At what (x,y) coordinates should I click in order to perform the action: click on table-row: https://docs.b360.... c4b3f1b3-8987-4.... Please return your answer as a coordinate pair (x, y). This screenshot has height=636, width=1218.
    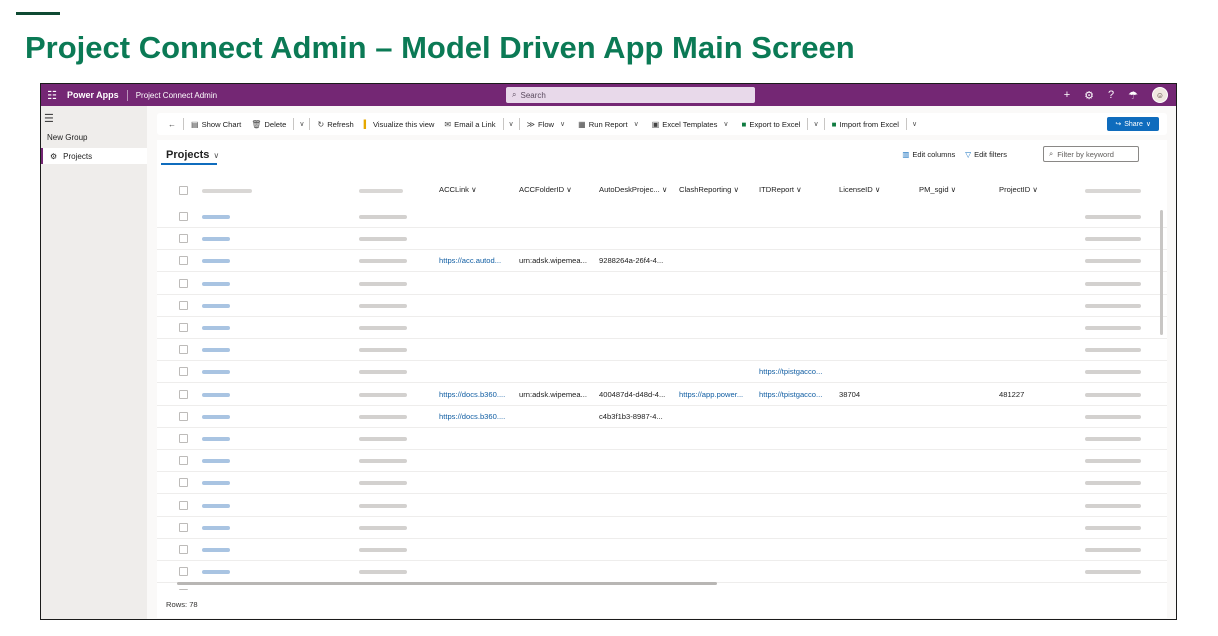
    Looking at the image, I should click on (662, 417).